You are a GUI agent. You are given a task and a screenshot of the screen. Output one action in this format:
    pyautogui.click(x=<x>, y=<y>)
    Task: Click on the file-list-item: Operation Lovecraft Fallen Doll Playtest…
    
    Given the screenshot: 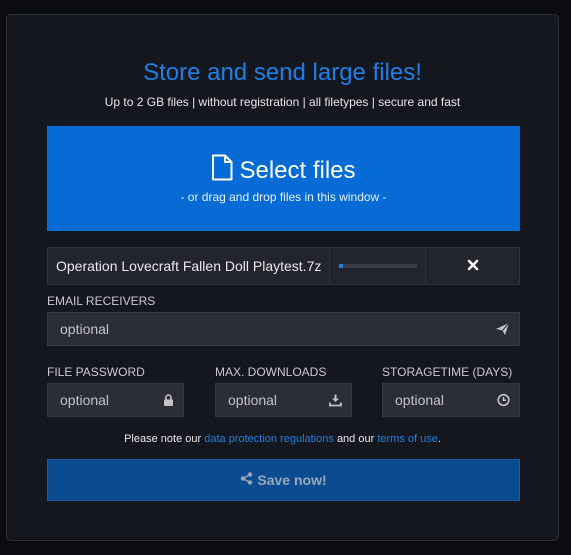 What is the action you would take?
    pyautogui.click(x=283, y=266)
    